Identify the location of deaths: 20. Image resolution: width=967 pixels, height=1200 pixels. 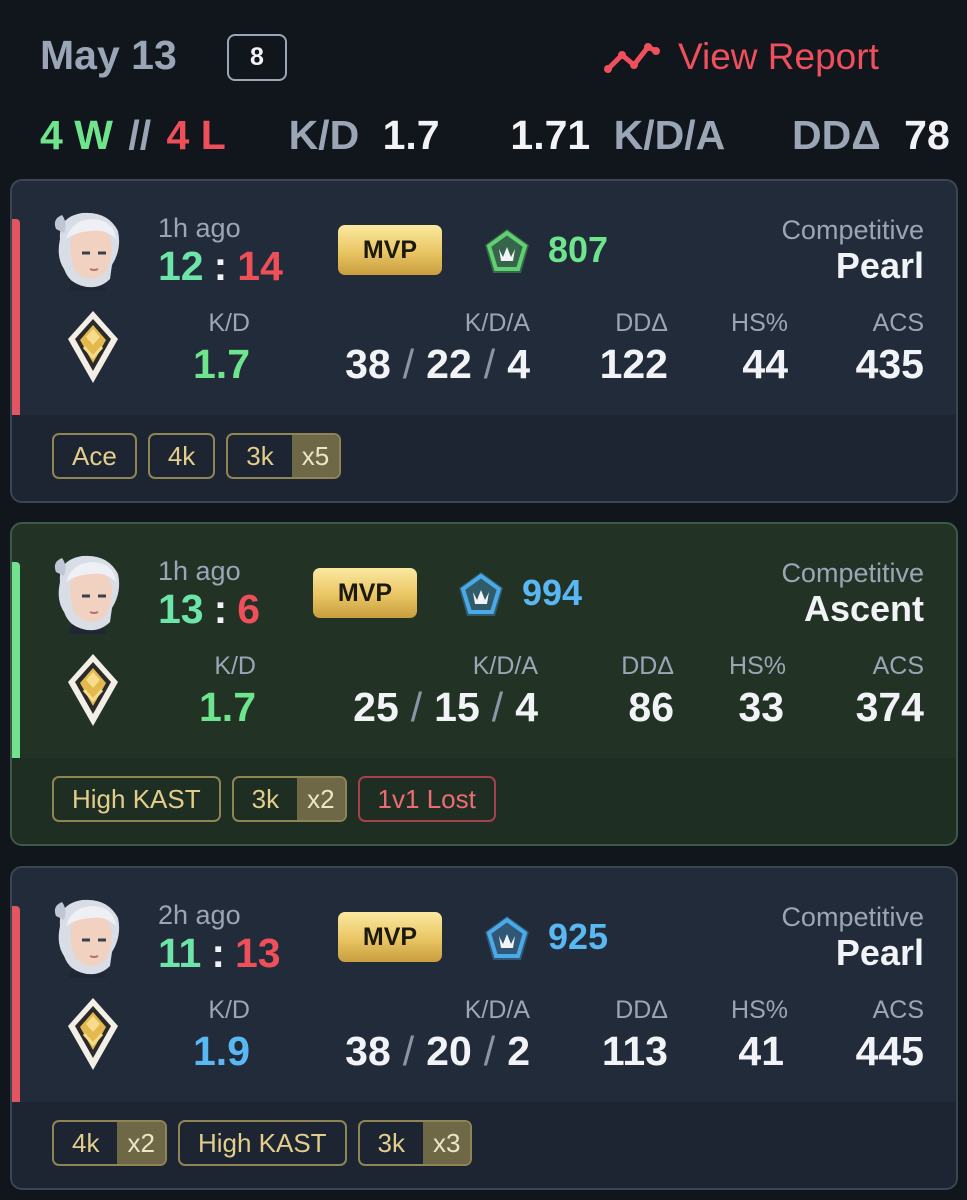
(449, 1051).